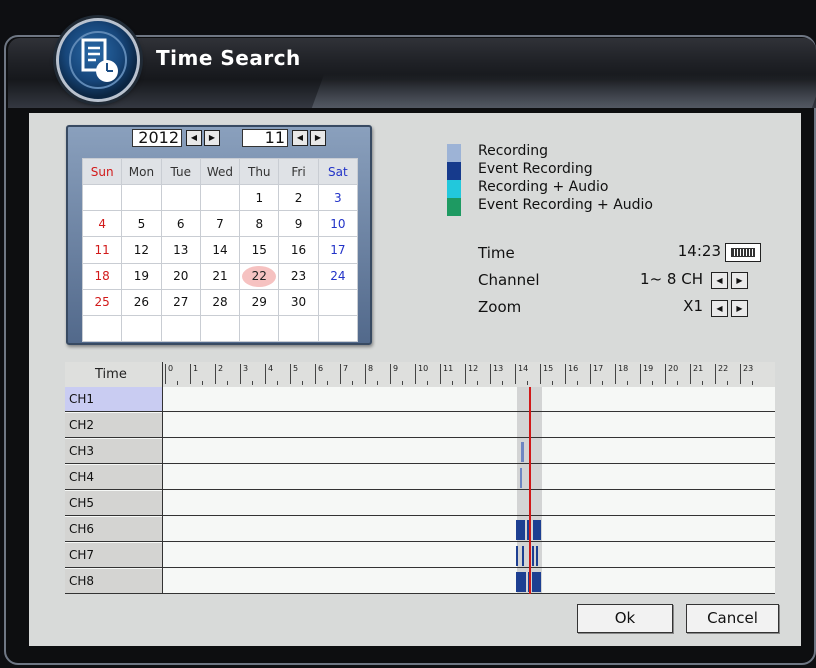  What do you see at coordinates (719, 308) in the screenshot?
I see `zoom-prev-button: ◀` at bounding box center [719, 308].